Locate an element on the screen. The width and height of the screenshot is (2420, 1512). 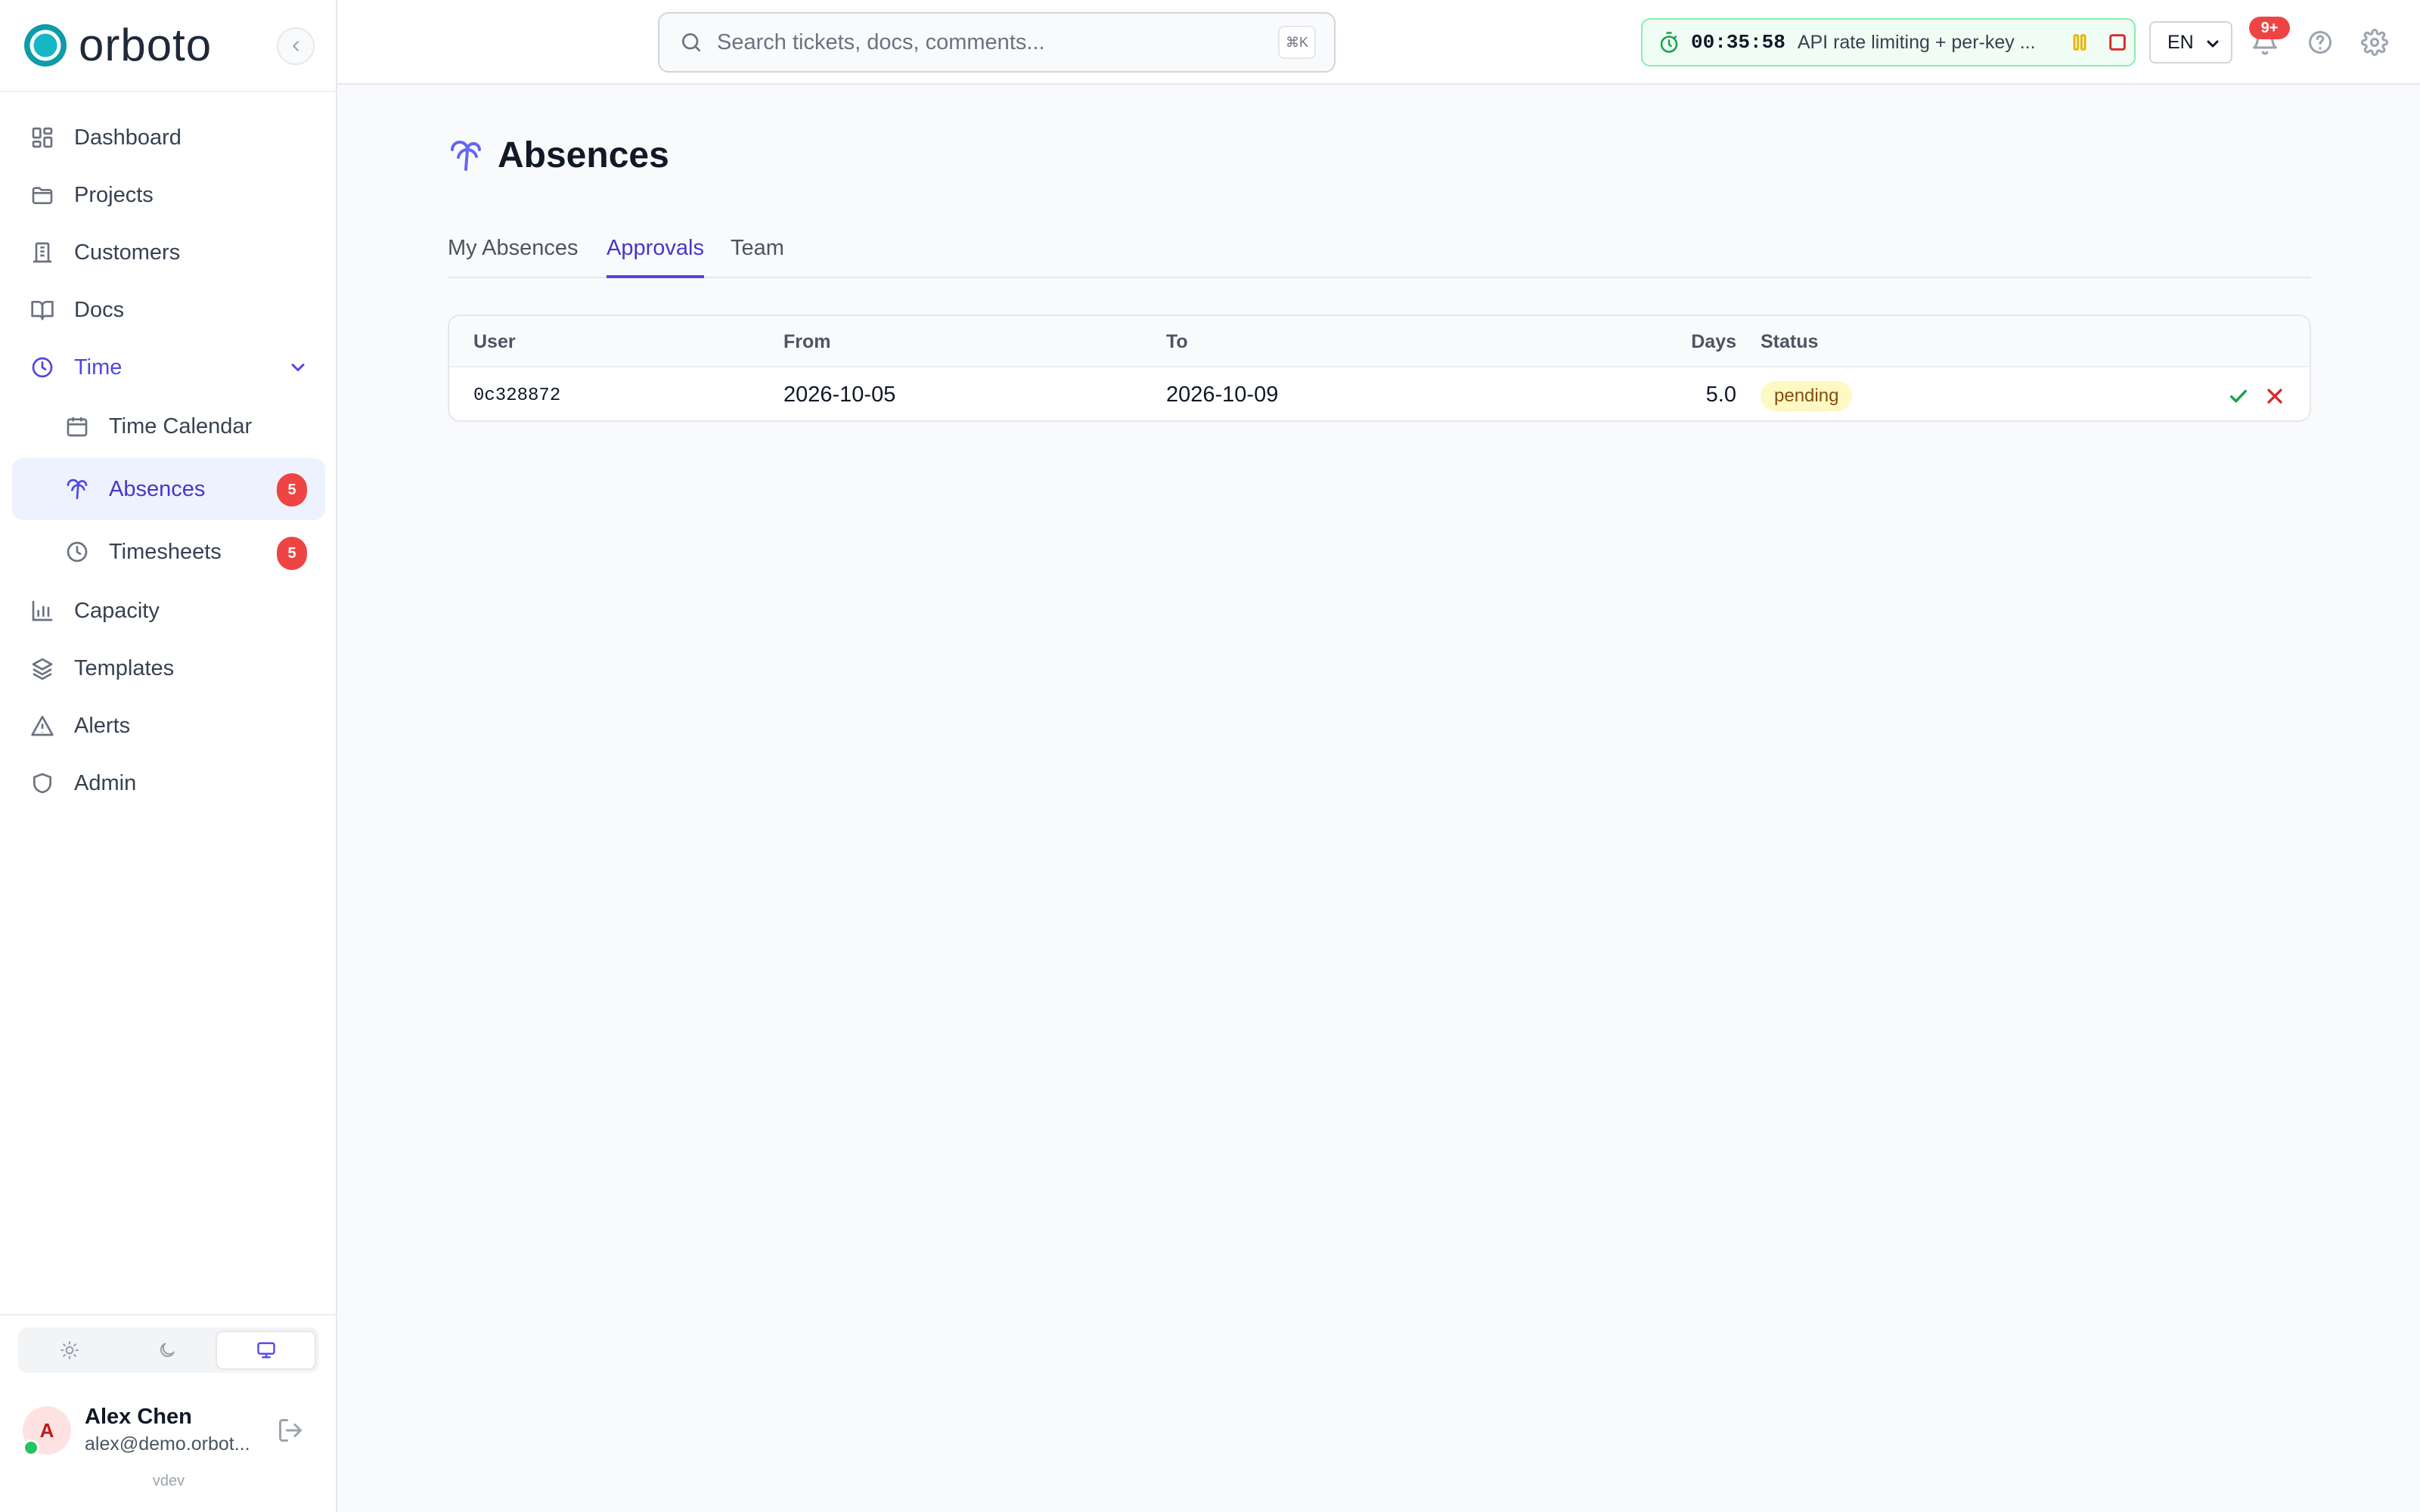
app-version: vdev is located at coordinates (168, 1481).